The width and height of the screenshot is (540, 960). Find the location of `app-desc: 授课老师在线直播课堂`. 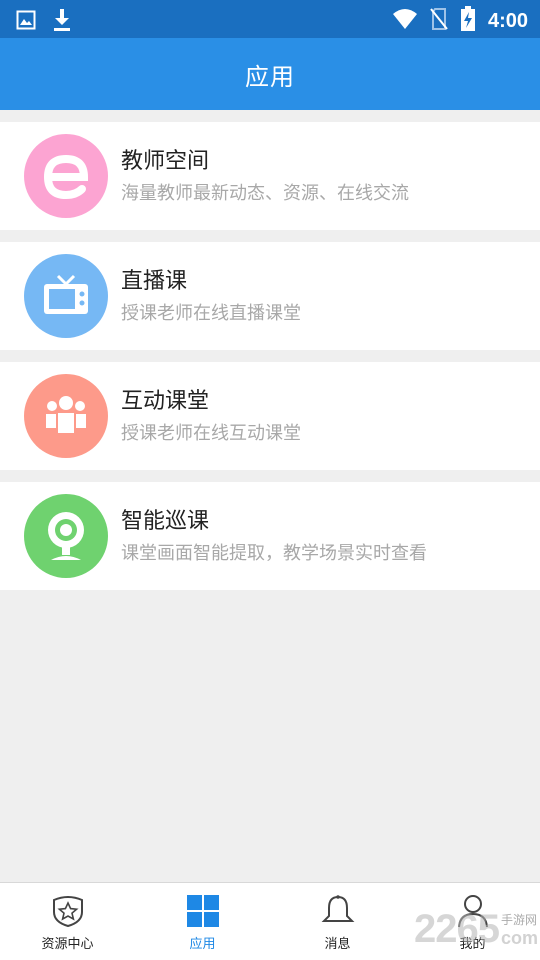

app-desc: 授课老师在线直播课堂 is located at coordinates (211, 313).